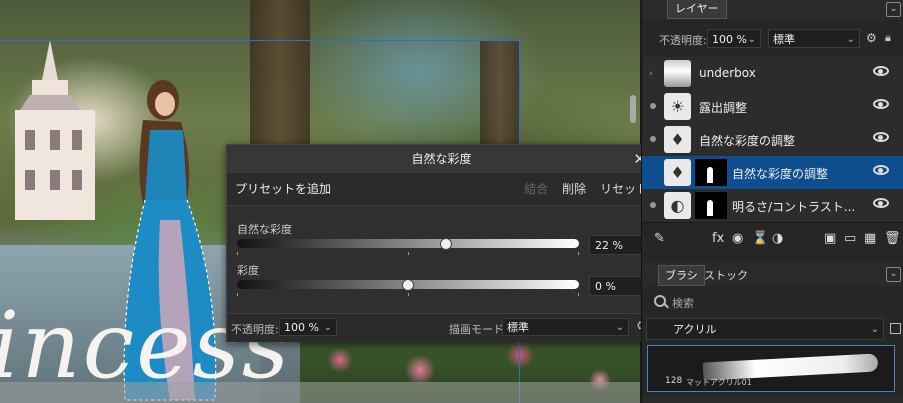 This screenshot has width=903, height=403. What do you see at coordinates (830, 238) in the screenshot?
I see `add-pixel-layer-icon: ▣` at bounding box center [830, 238].